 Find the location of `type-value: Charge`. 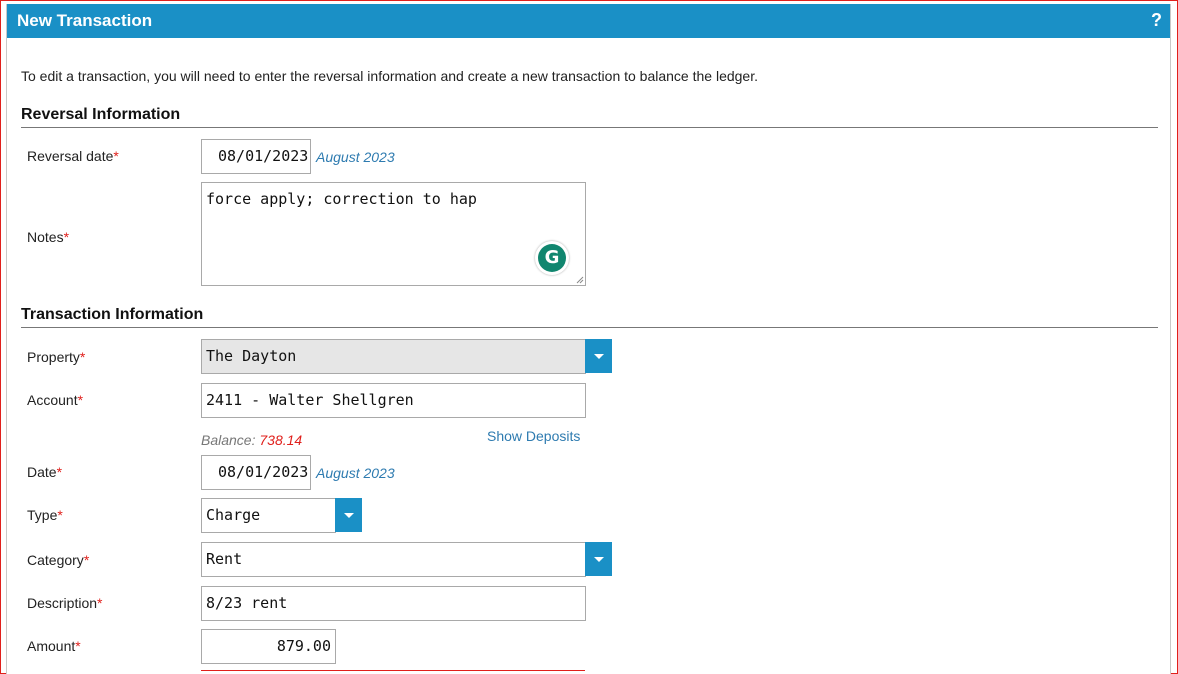

type-value: Charge is located at coordinates (233, 515).